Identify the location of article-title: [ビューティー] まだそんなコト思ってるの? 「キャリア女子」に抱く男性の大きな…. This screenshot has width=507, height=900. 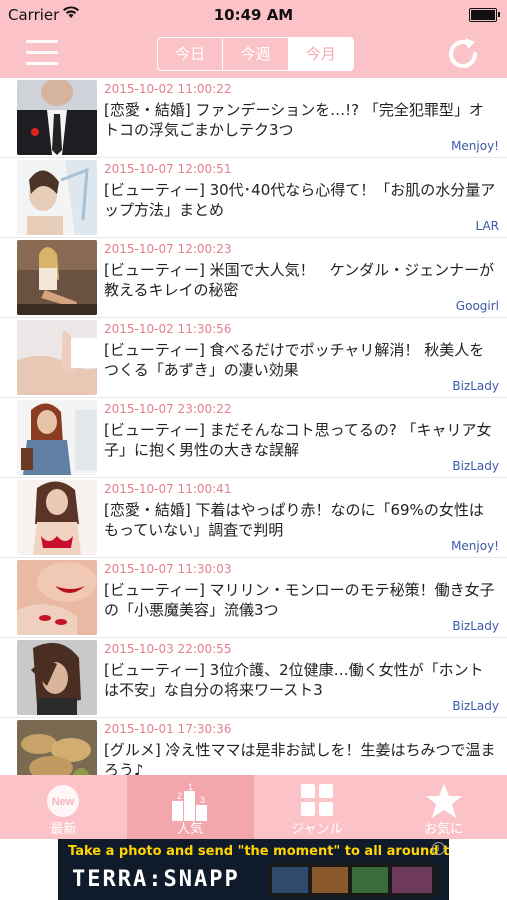
(298, 440).